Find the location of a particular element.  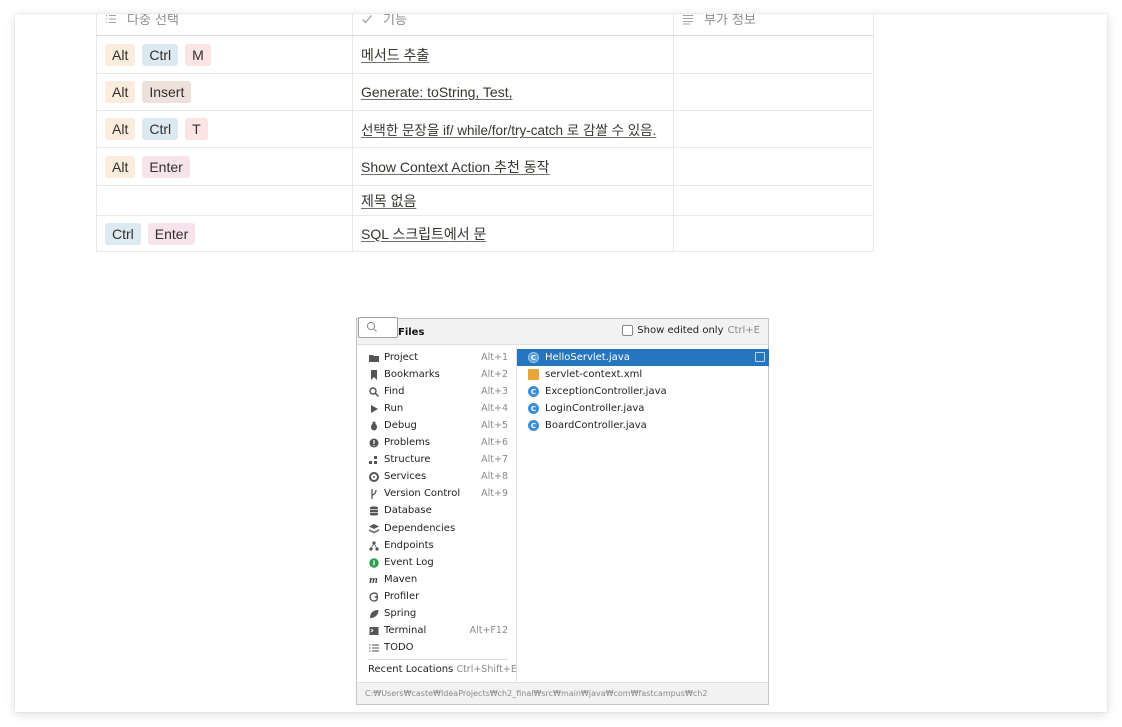

tool-window-item-dependencies: Dependencies is located at coordinates (438, 528).